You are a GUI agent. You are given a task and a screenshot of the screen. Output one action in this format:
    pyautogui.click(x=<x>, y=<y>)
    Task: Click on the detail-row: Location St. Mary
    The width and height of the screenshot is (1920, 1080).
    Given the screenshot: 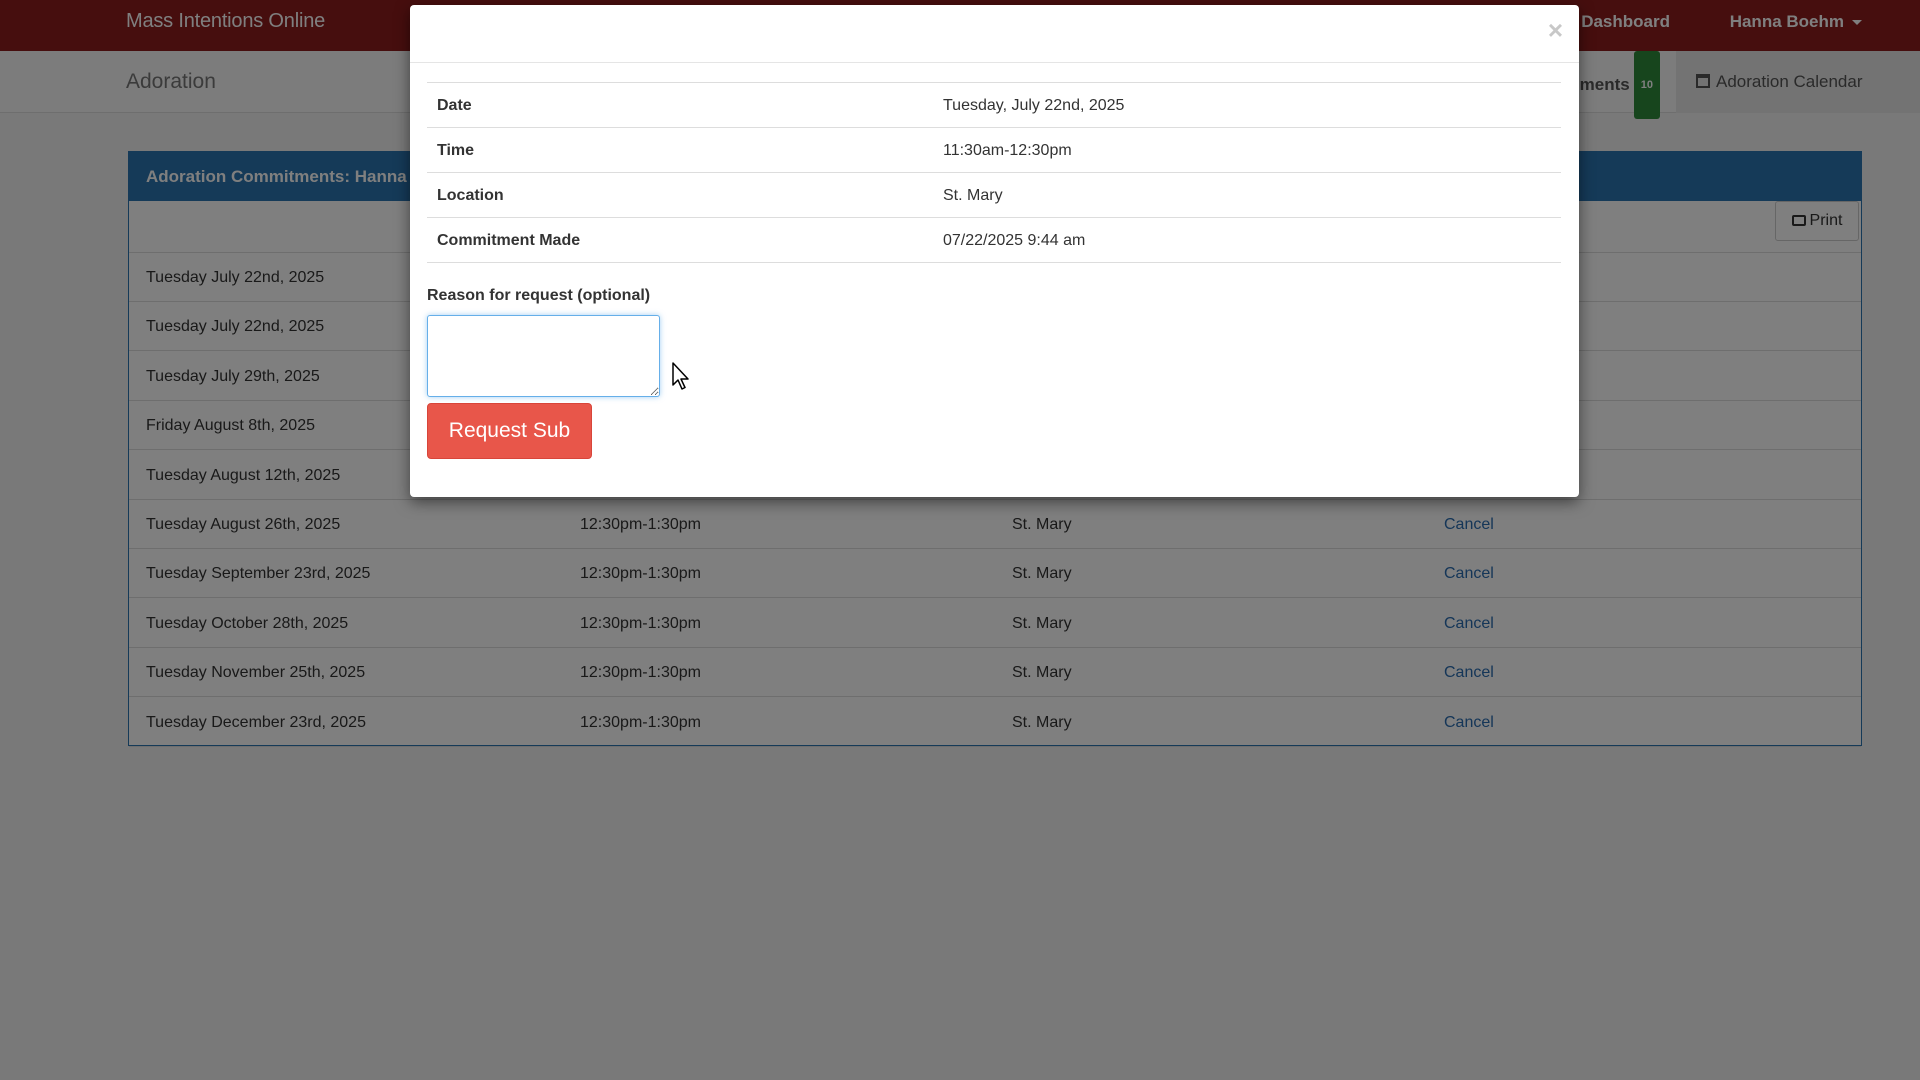 What is the action you would take?
    pyautogui.click(x=994, y=195)
    